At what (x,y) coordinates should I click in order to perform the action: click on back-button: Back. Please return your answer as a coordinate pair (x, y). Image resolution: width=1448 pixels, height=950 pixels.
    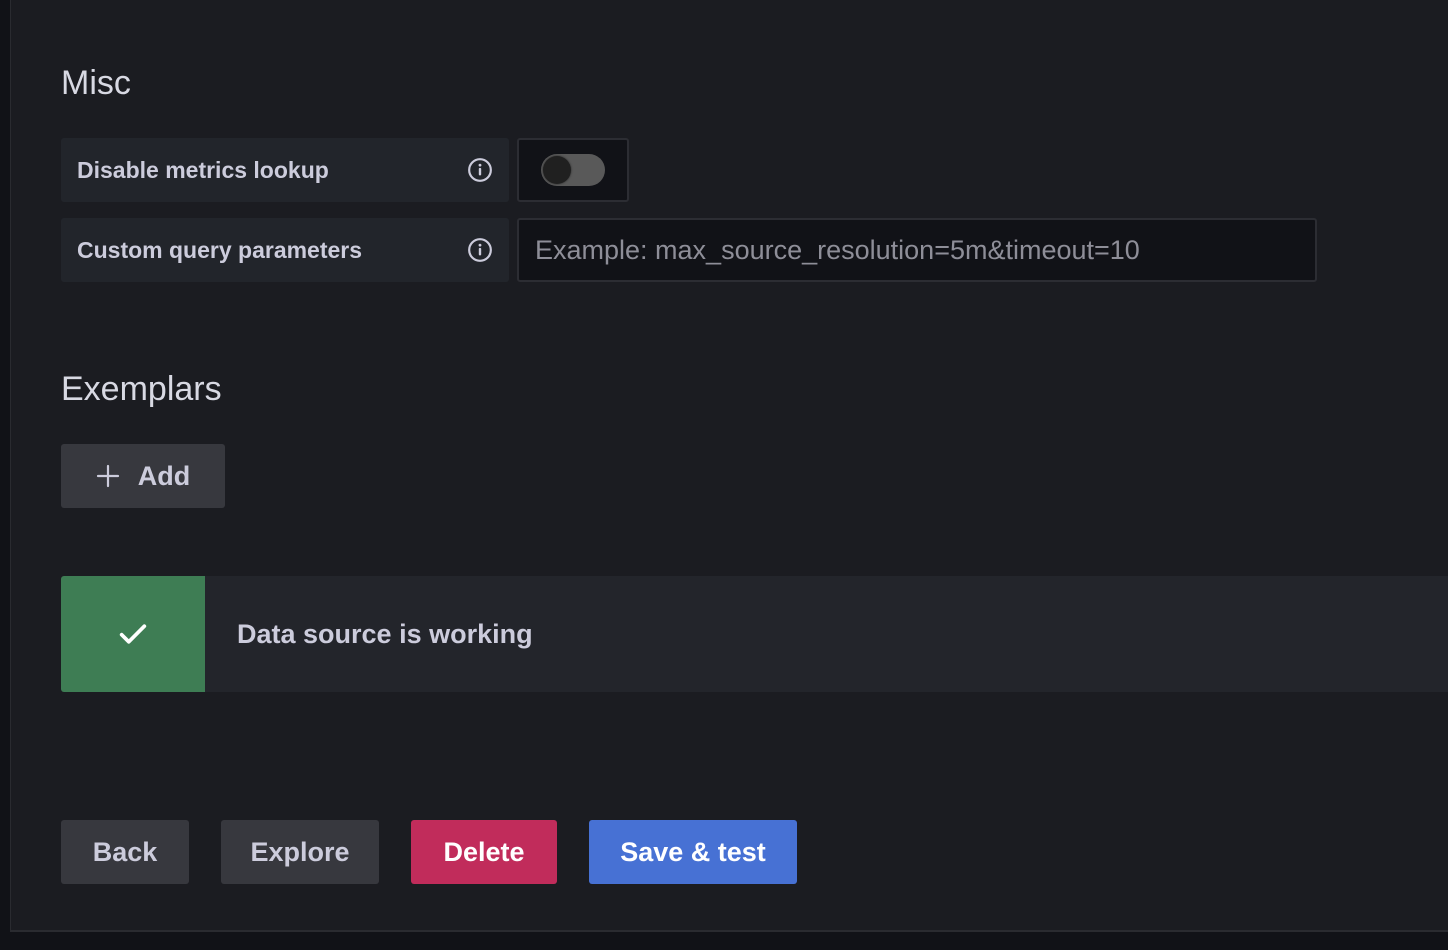
    Looking at the image, I should click on (125, 852).